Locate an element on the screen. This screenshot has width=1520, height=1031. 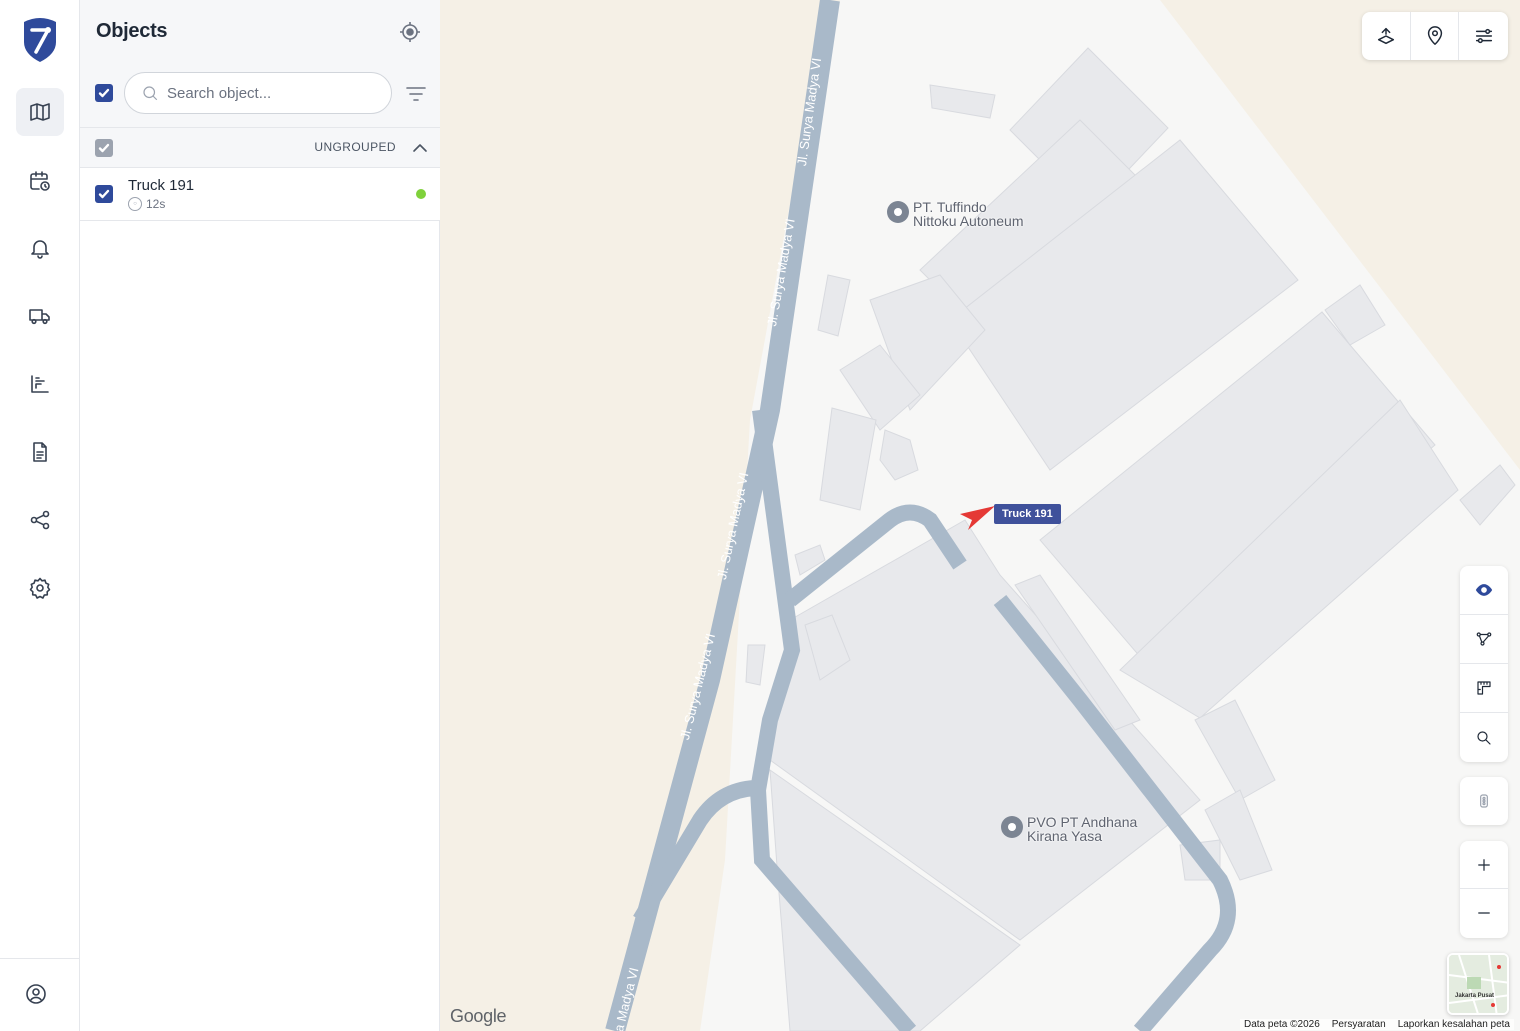
nav-profile is located at coordinates (36, 994).